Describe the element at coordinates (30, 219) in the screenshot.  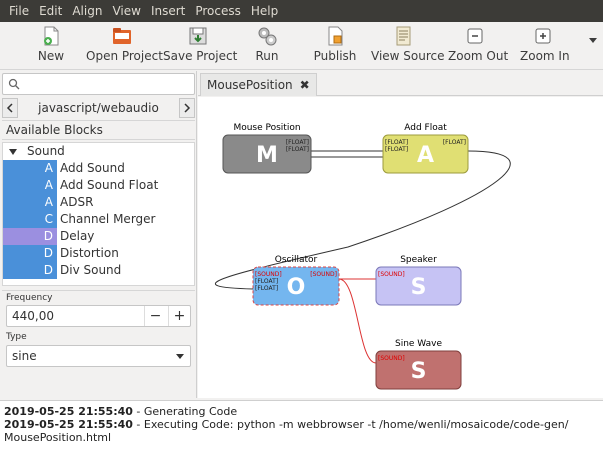
I see `block-badge: C` at that location.